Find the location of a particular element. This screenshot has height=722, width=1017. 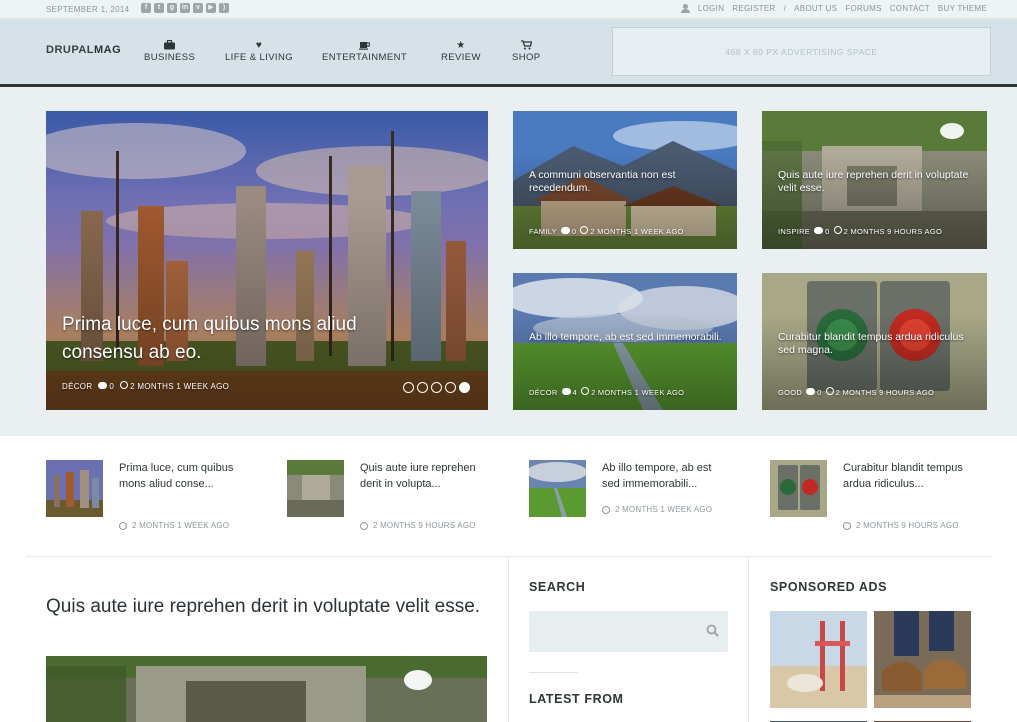

category-label: INSPIRE is located at coordinates (794, 231).